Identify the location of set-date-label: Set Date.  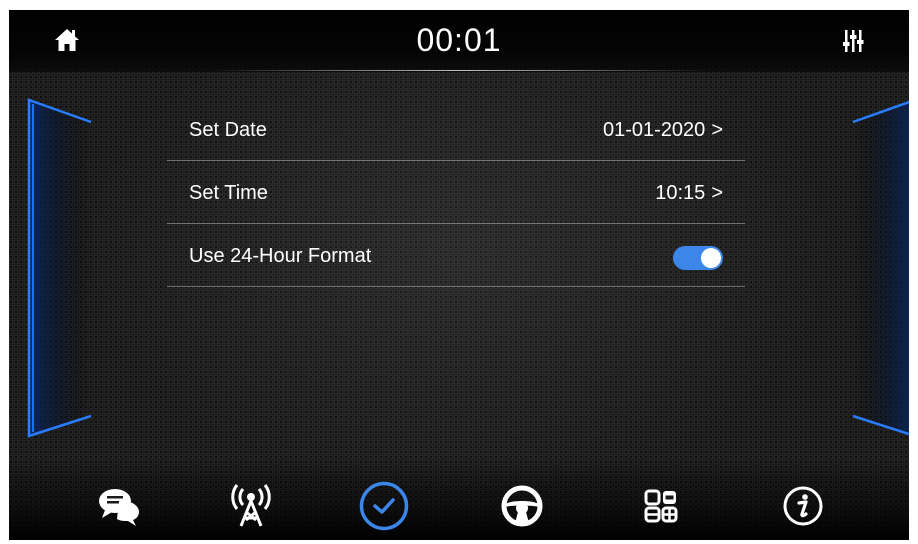
(228, 130).